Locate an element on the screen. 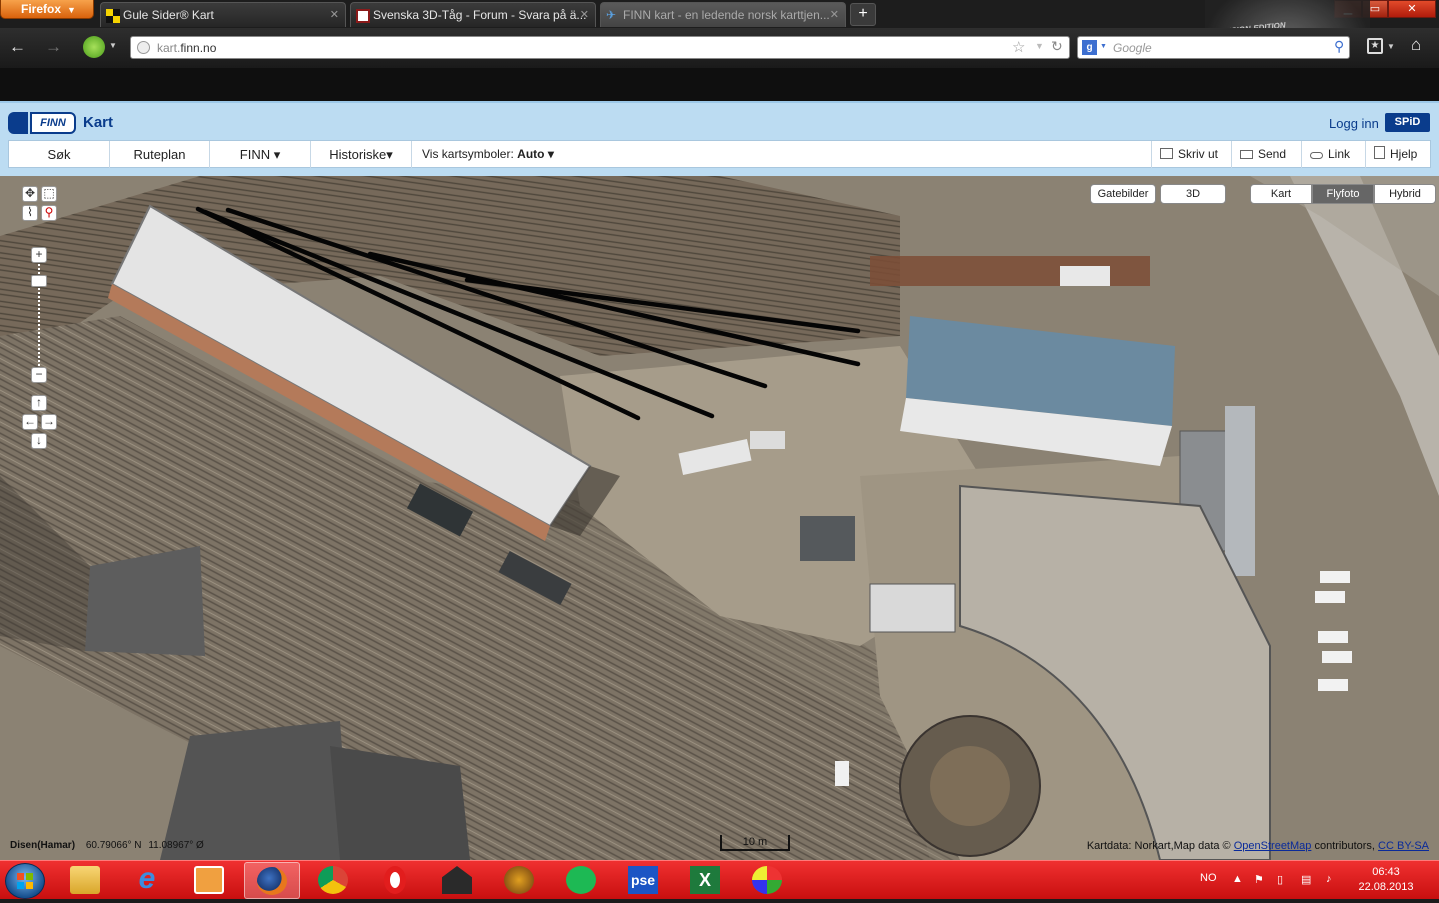  taskbar-excel: X is located at coordinates (706, 880).